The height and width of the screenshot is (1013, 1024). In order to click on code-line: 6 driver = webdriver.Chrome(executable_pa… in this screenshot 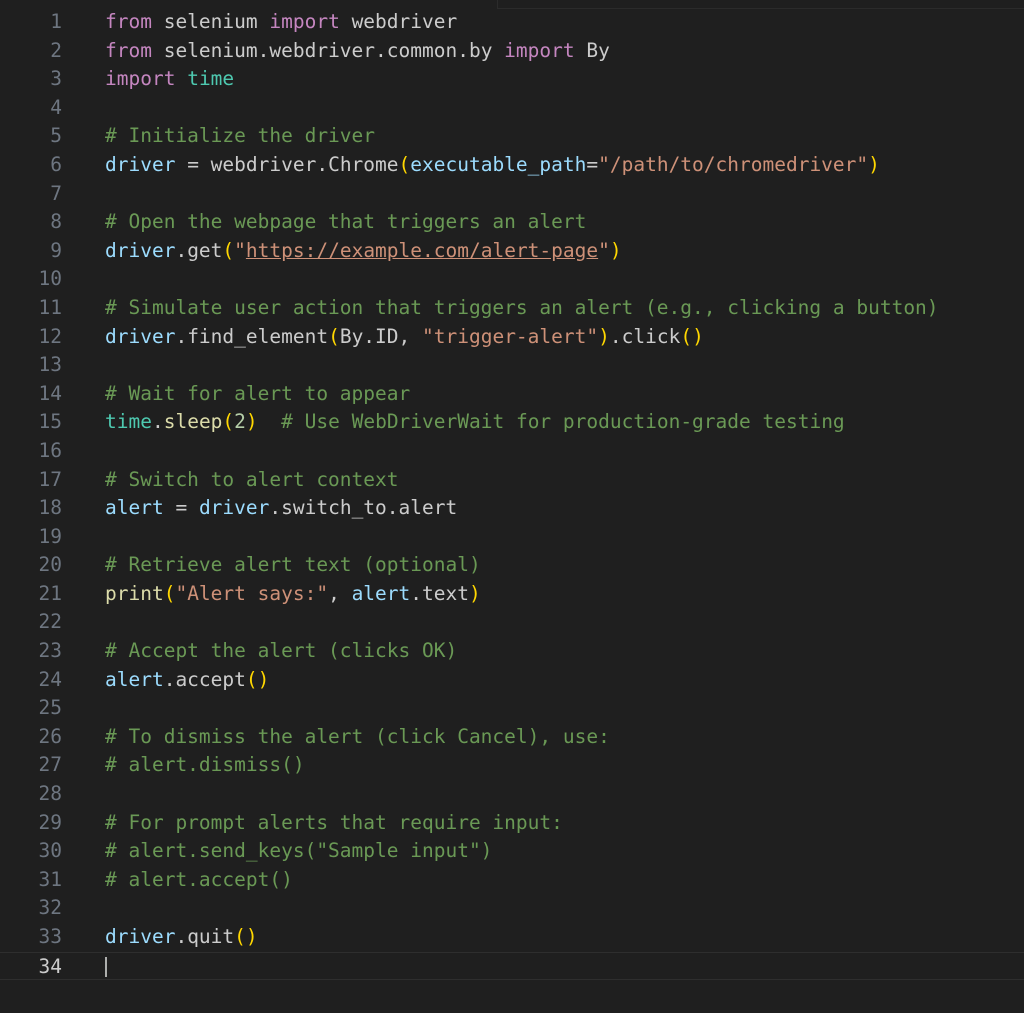, I will do `click(512, 165)`.